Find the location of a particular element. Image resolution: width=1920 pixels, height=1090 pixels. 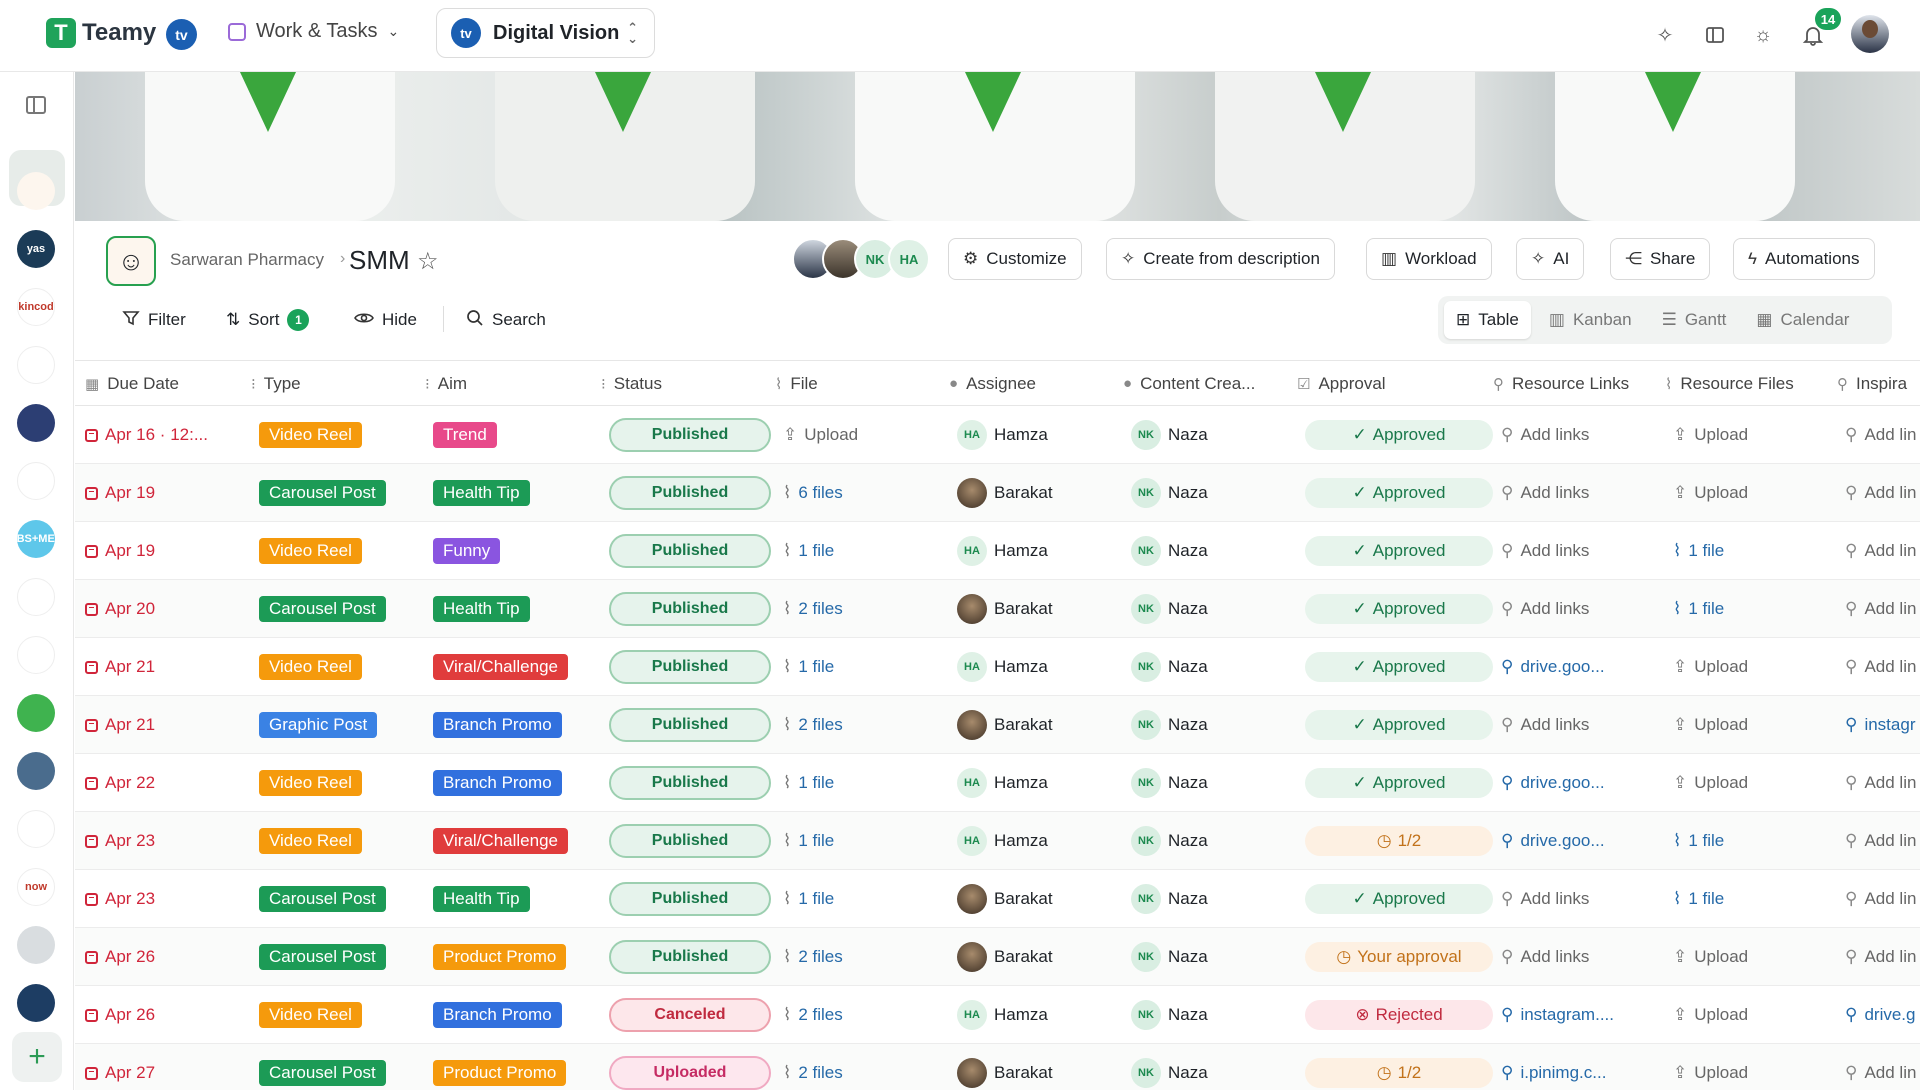

column-header: ⚲ Inspira is located at coordinates (1872, 383).